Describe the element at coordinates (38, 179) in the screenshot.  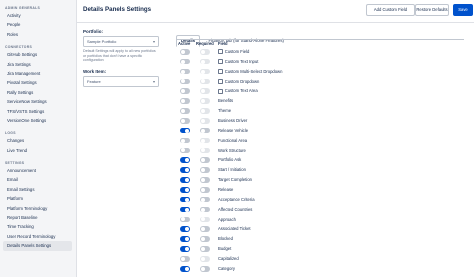
I see `sidebar-item: Email` at that location.